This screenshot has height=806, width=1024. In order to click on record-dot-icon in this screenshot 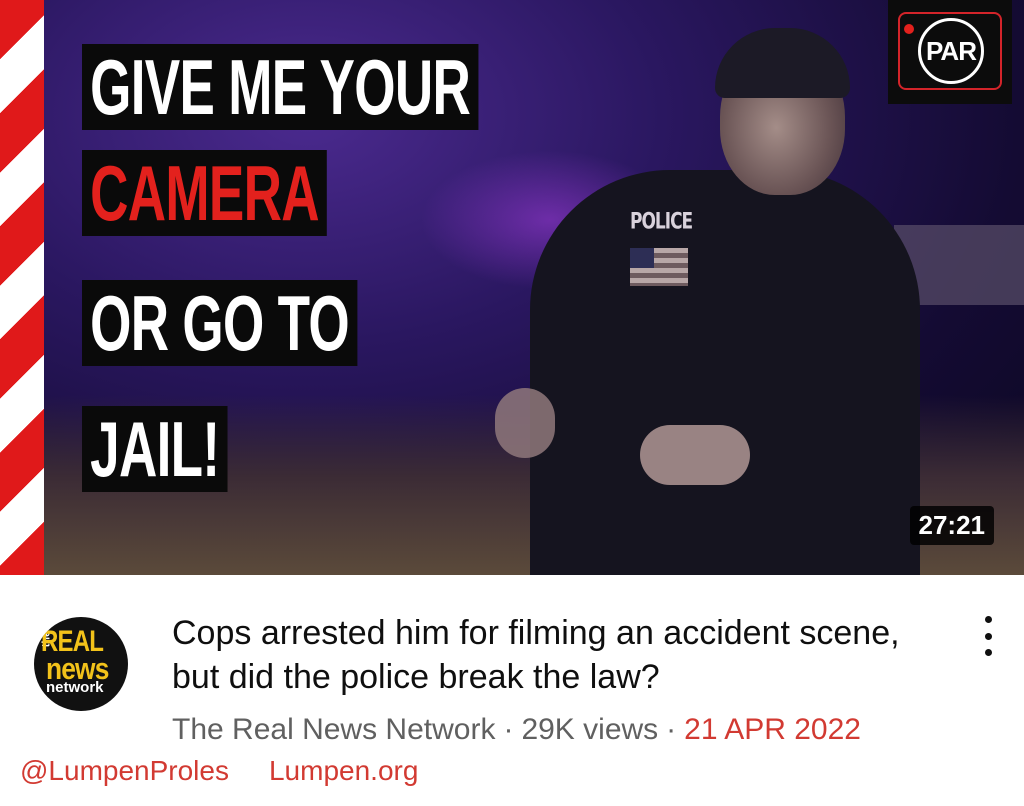, I will do `click(909, 29)`.